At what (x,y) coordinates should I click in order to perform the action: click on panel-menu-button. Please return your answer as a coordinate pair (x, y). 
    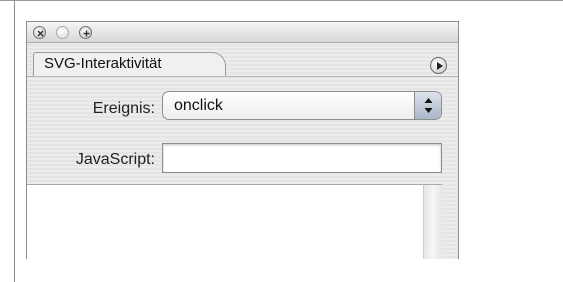
    Looking at the image, I should click on (438, 65).